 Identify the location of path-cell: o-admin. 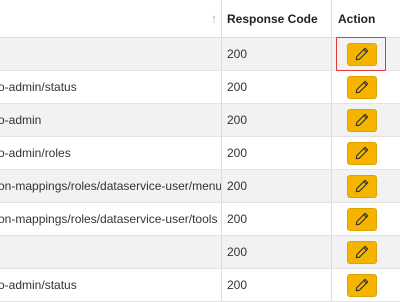
(111, 120).